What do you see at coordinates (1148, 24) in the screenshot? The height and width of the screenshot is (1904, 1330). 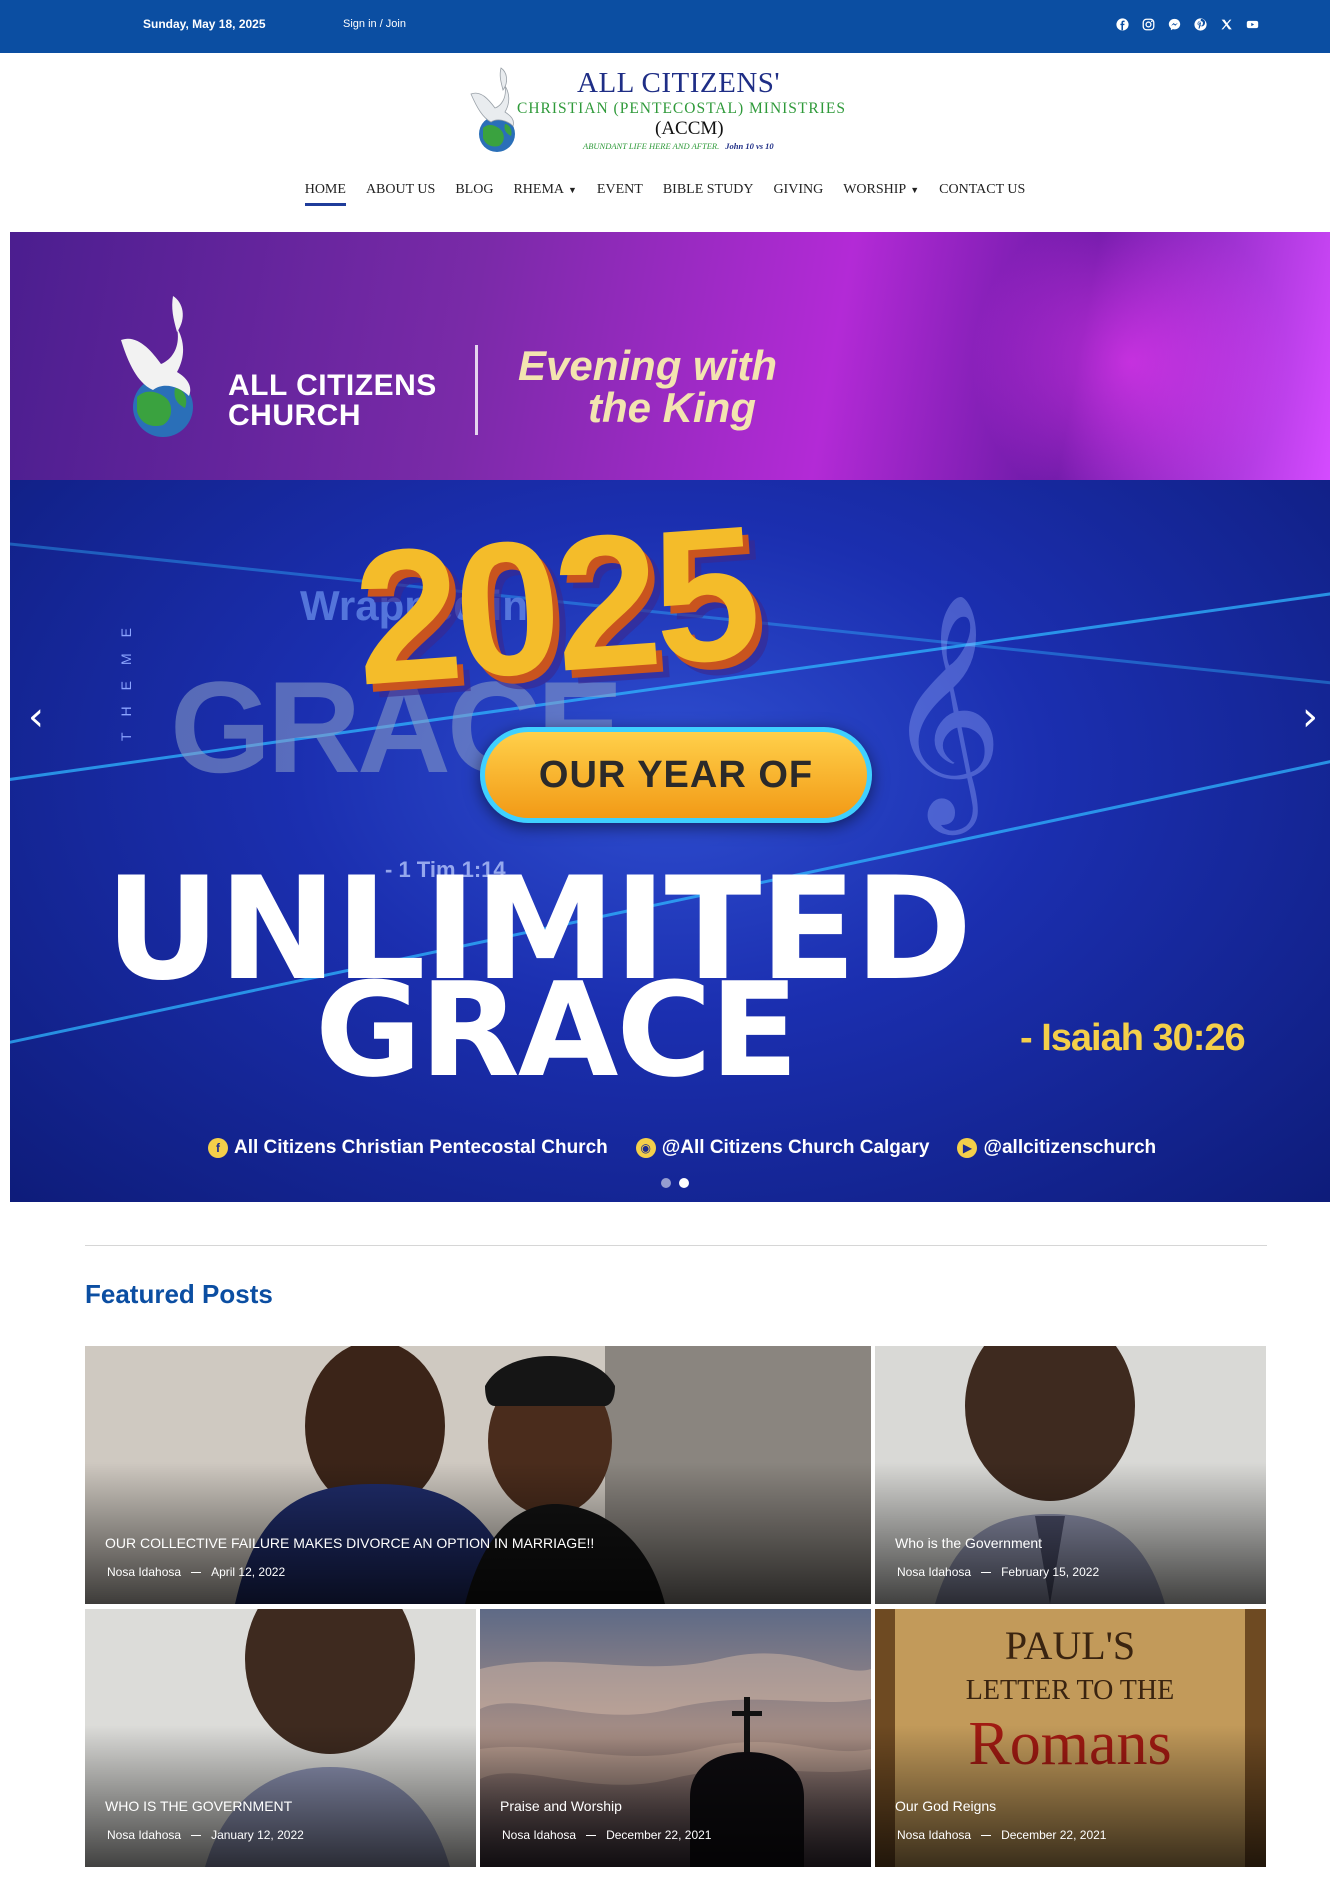 I see `instagram-icon` at bounding box center [1148, 24].